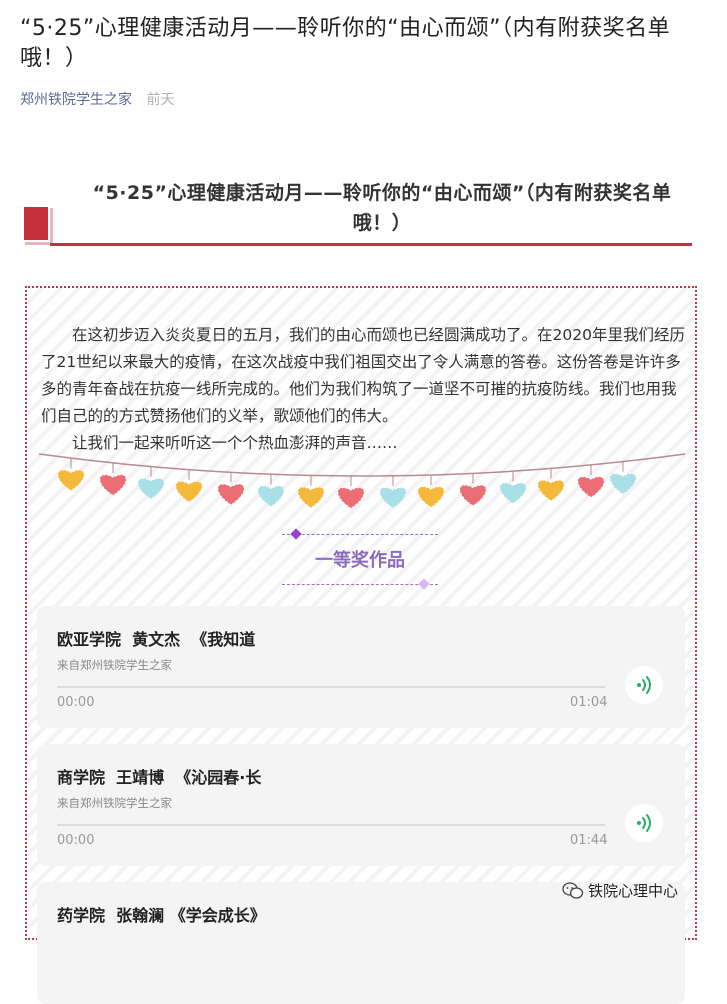  I want to click on award-label: 一等奖作品, so click(360, 560).